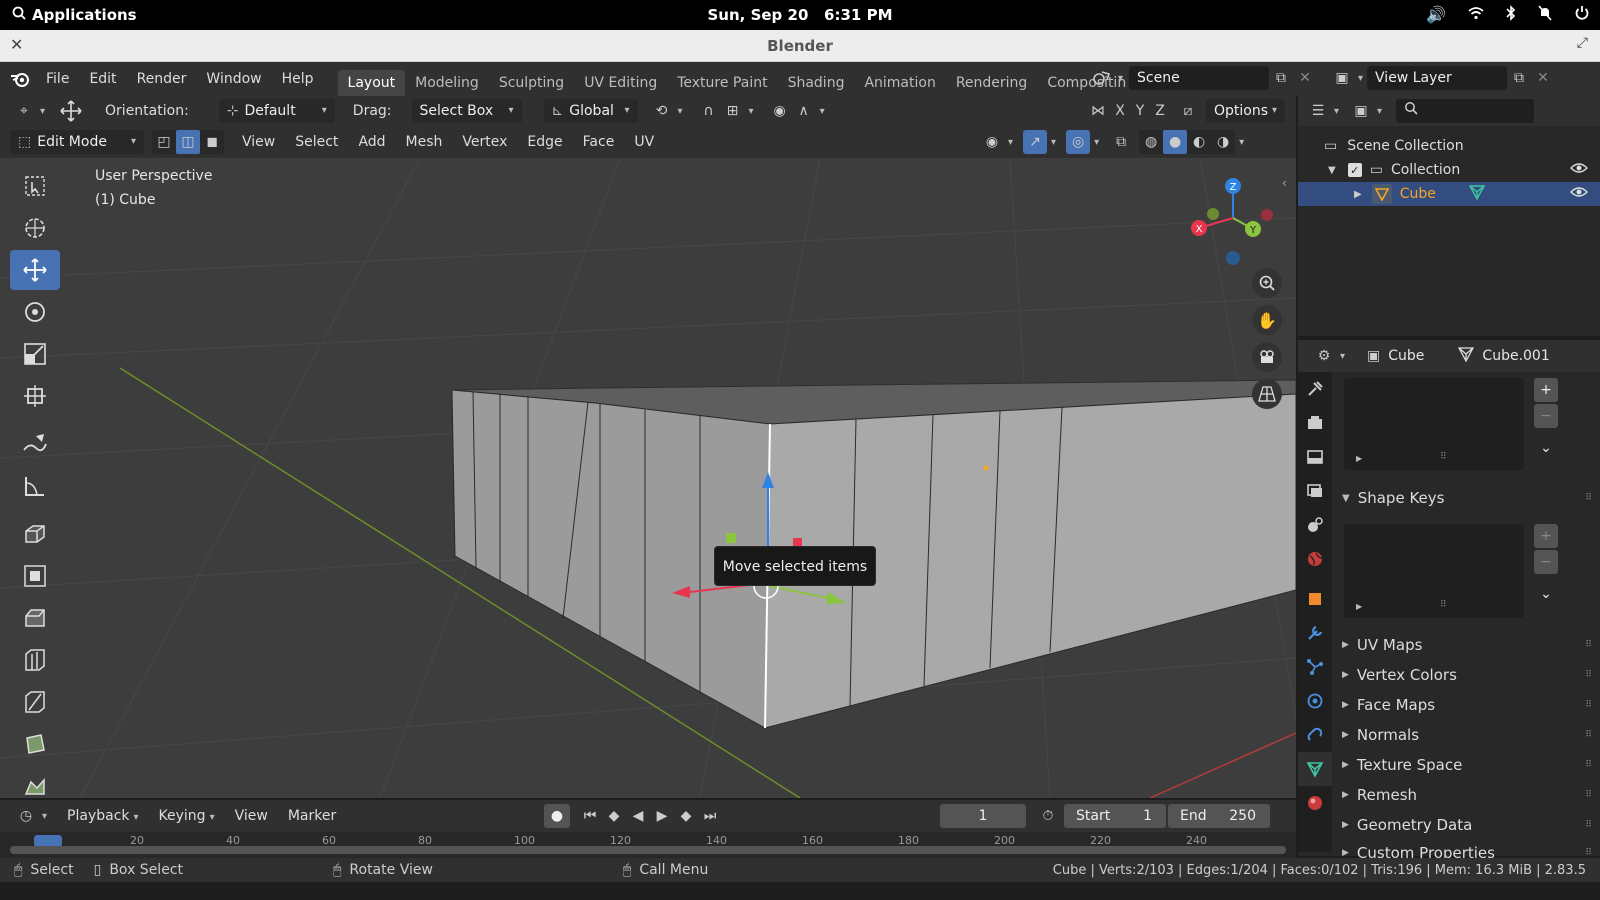 The width and height of the screenshot is (1600, 900). I want to click on menu-render: Render, so click(162, 79).